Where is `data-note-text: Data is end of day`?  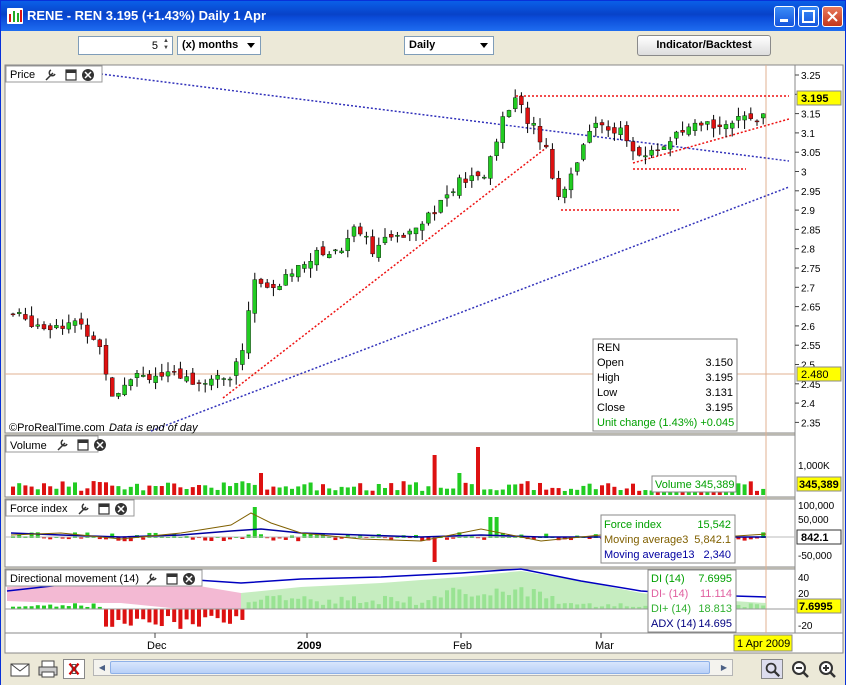 data-note-text: Data is end of day is located at coordinates (154, 428).